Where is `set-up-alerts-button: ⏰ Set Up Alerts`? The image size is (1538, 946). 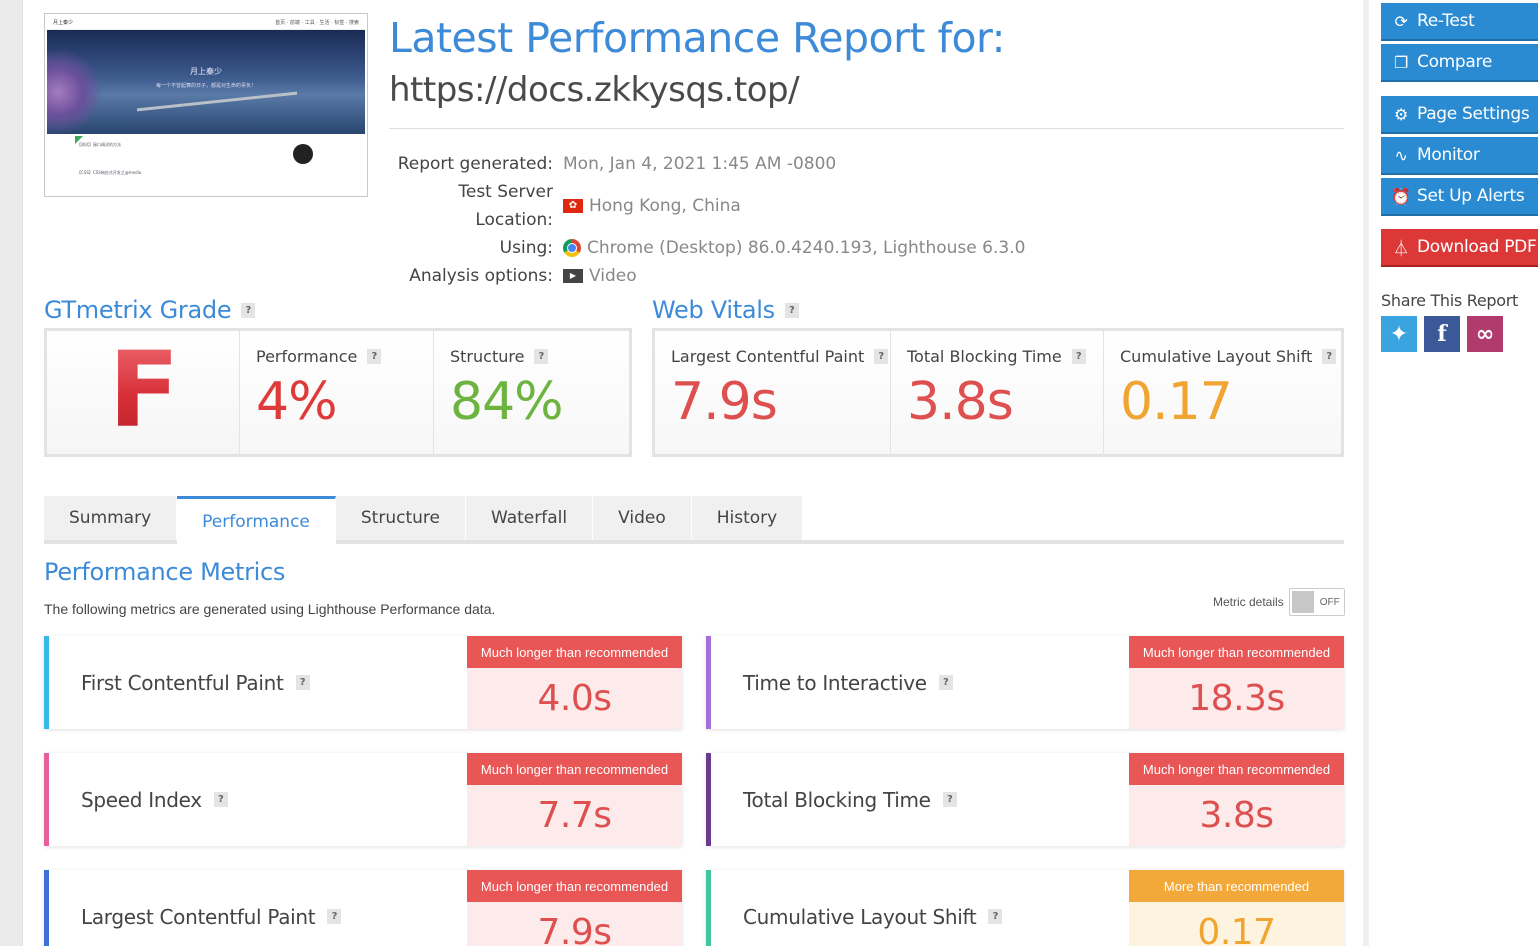
set-up-alerts-button: ⏰ Set Up Alerts is located at coordinates (1459, 196).